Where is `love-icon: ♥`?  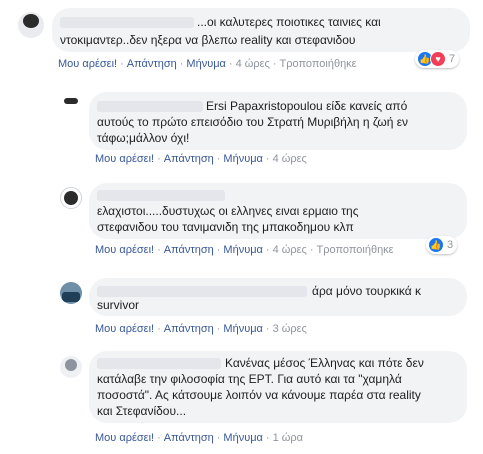 love-icon: ♥ is located at coordinates (438, 59).